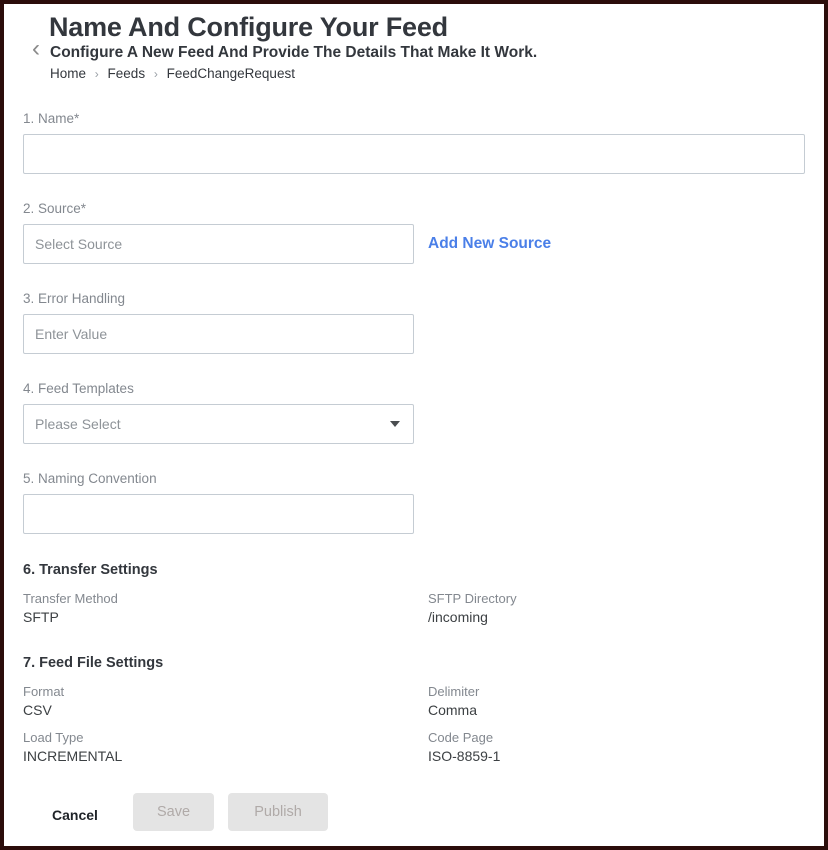 The width and height of the screenshot is (828, 850). Describe the element at coordinates (453, 701) in the screenshot. I see `delimiter-pair: Delimiter Comma` at that location.